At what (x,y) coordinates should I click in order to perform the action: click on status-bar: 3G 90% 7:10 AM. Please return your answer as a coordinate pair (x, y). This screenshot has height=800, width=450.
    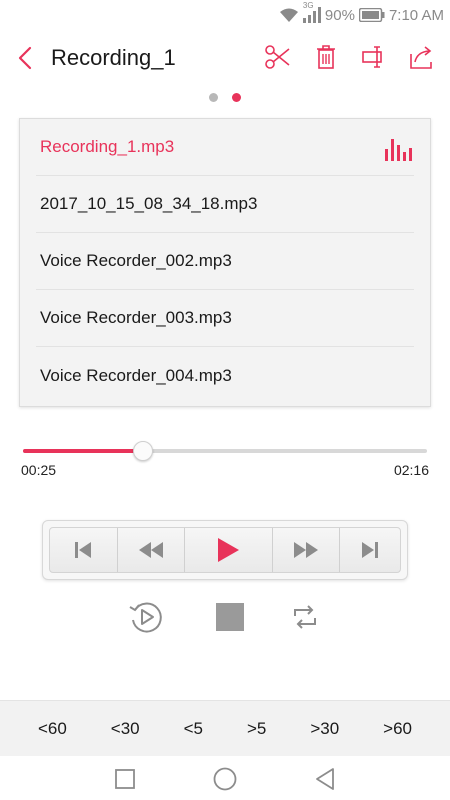
    Looking at the image, I should click on (225, 15).